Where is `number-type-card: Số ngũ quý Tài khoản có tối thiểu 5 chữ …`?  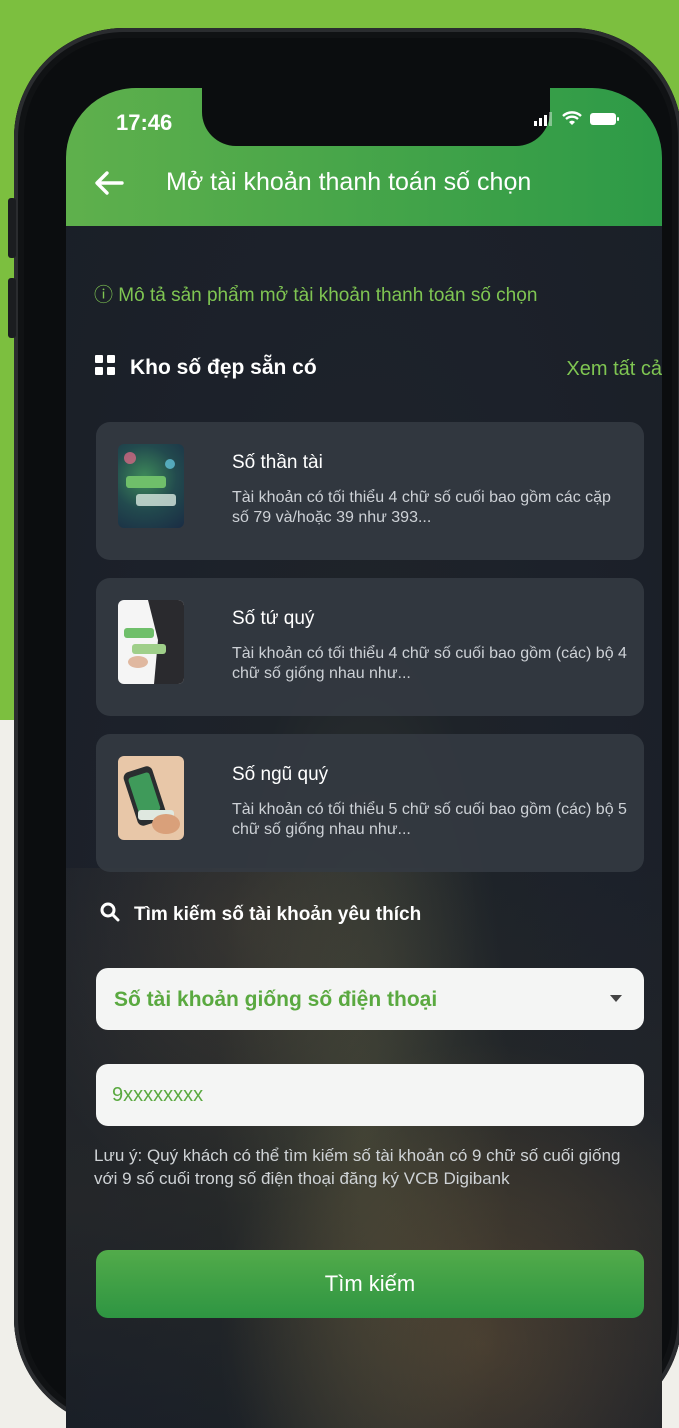 number-type-card: Số ngũ quý Tài khoản có tối thiểu 5 chữ … is located at coordinates (370, 803).